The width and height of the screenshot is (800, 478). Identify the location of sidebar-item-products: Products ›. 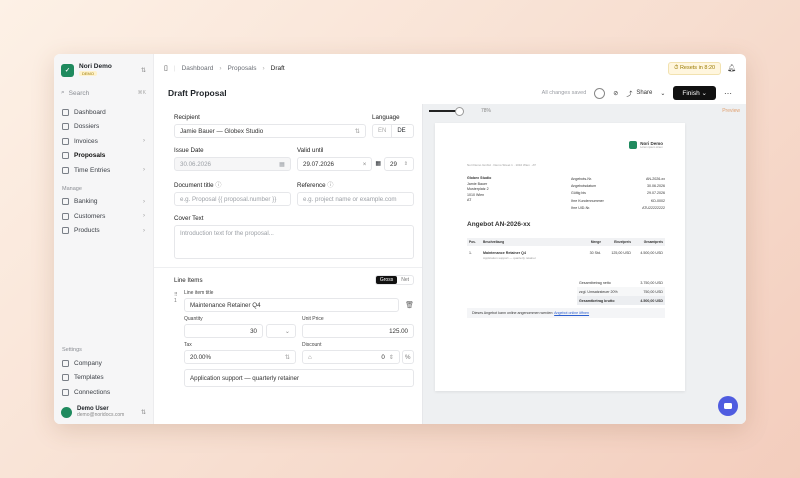
(103, 231).